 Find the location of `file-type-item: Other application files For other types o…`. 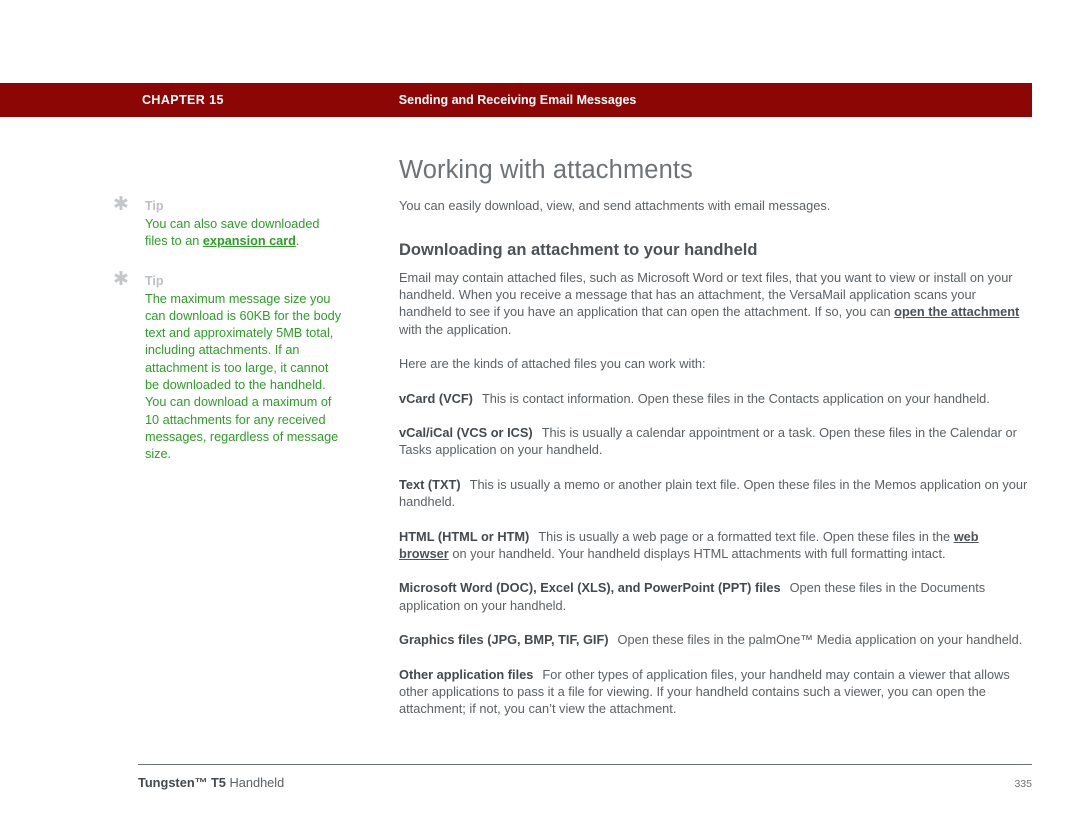

file-type-item: Other application files For other types o… is located at coordinates (715, 692).